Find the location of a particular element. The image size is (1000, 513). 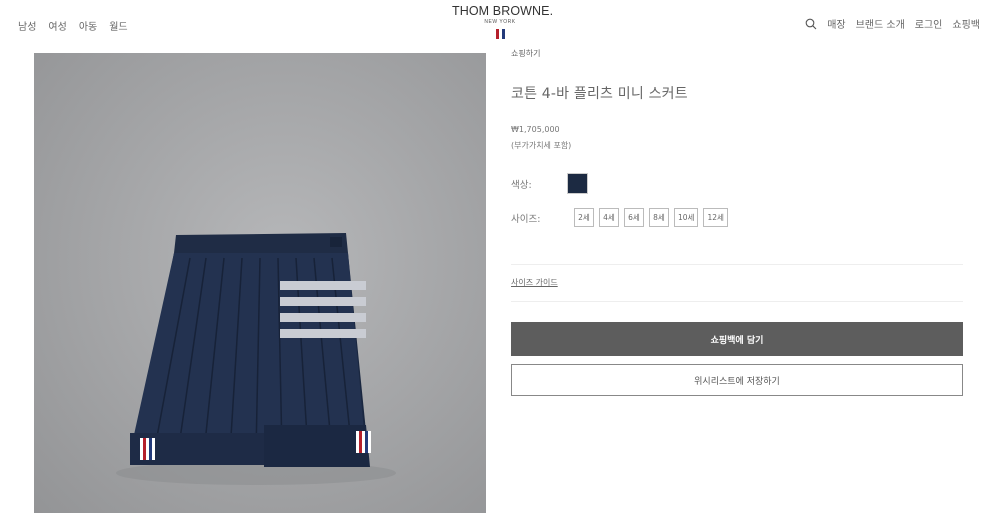

logo-wordmark: THOM BROWNE. is located at coordinates (503, 11).